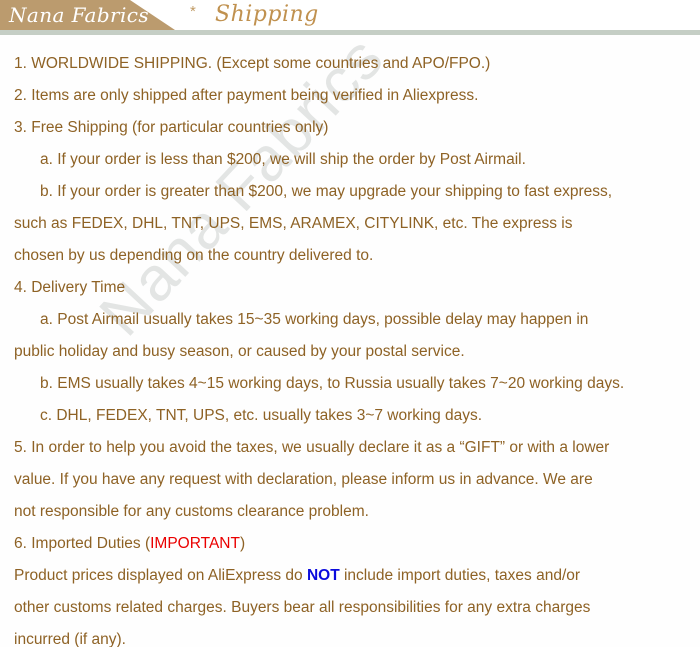 The image size is (700, 647). What do you see at coordinates (460, 575) in the screenshot?
I see `not-line-suffix: include import duties, taxes and/or` at bounding box center [460, 575].